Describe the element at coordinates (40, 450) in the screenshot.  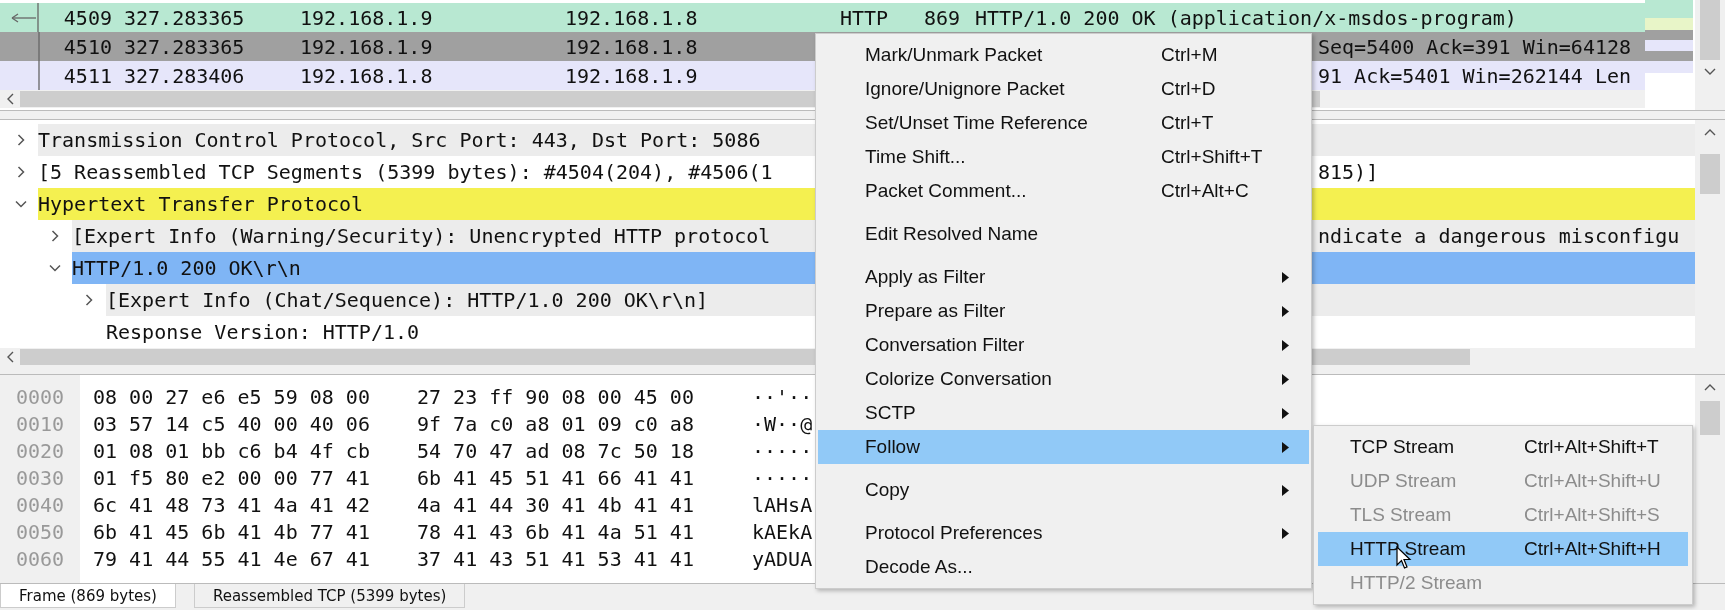
I see `byte-offset: 0020` at that location.